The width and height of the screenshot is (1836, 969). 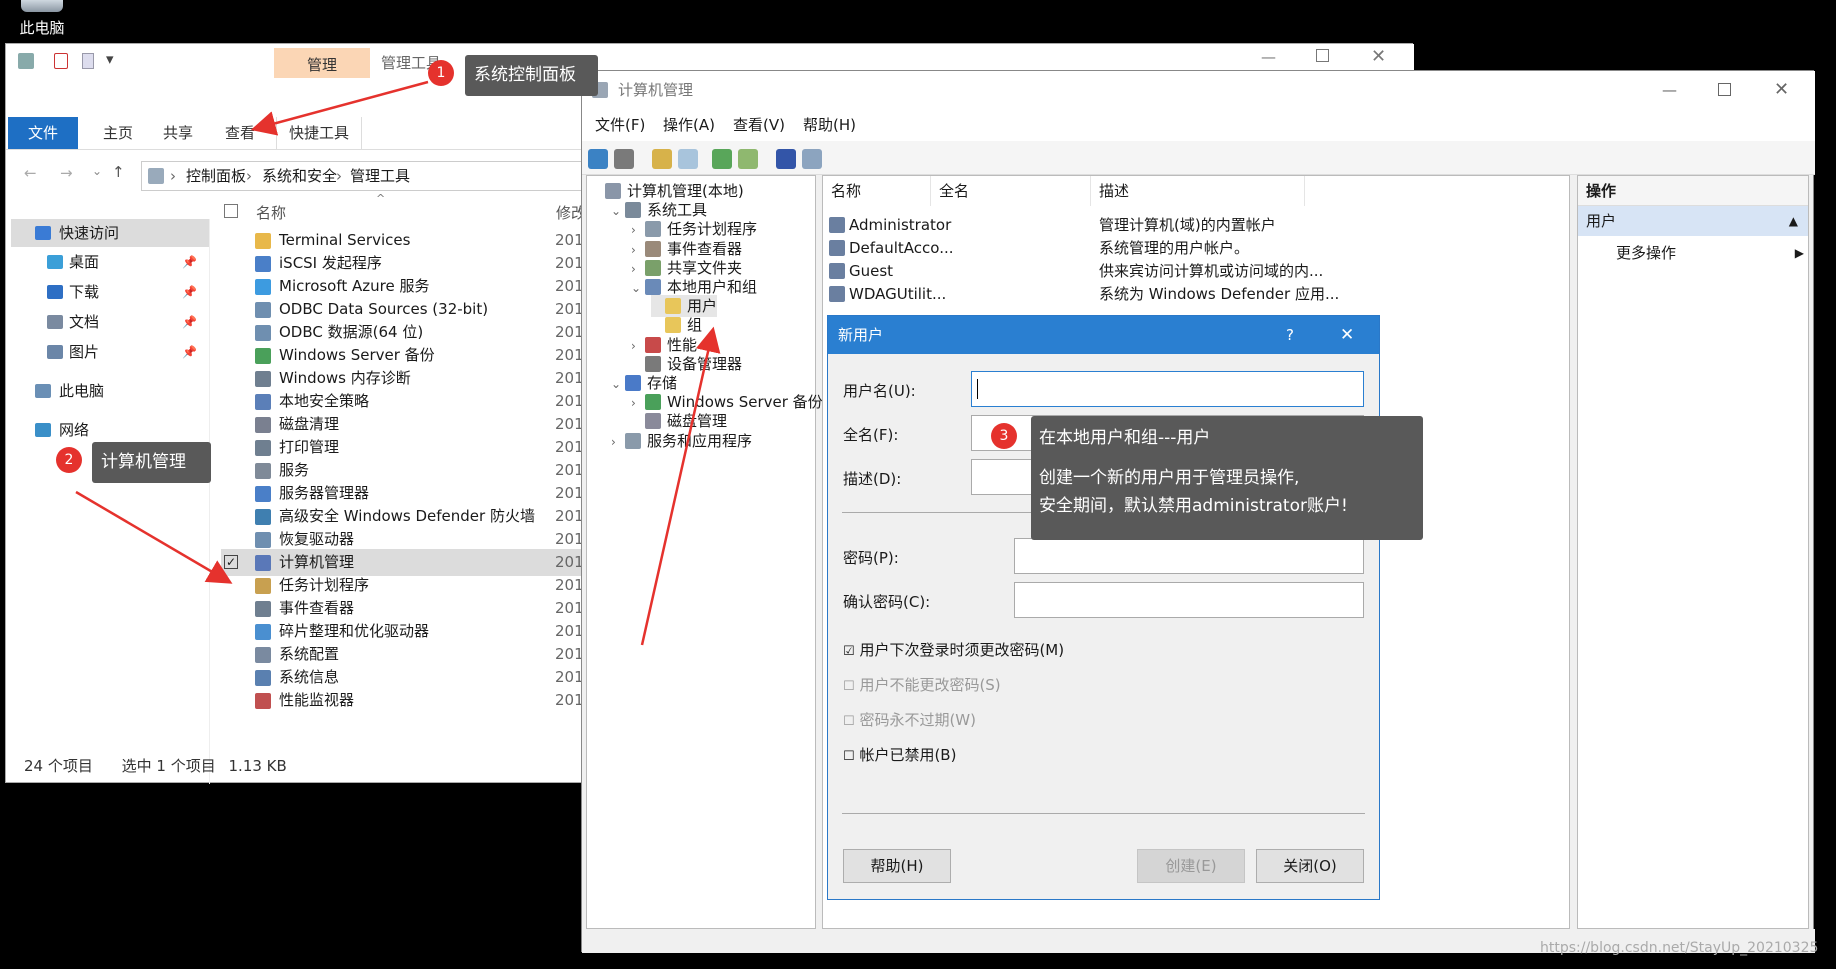 I want to click on arrow-to-control-panel, so click(x=339, y=108).